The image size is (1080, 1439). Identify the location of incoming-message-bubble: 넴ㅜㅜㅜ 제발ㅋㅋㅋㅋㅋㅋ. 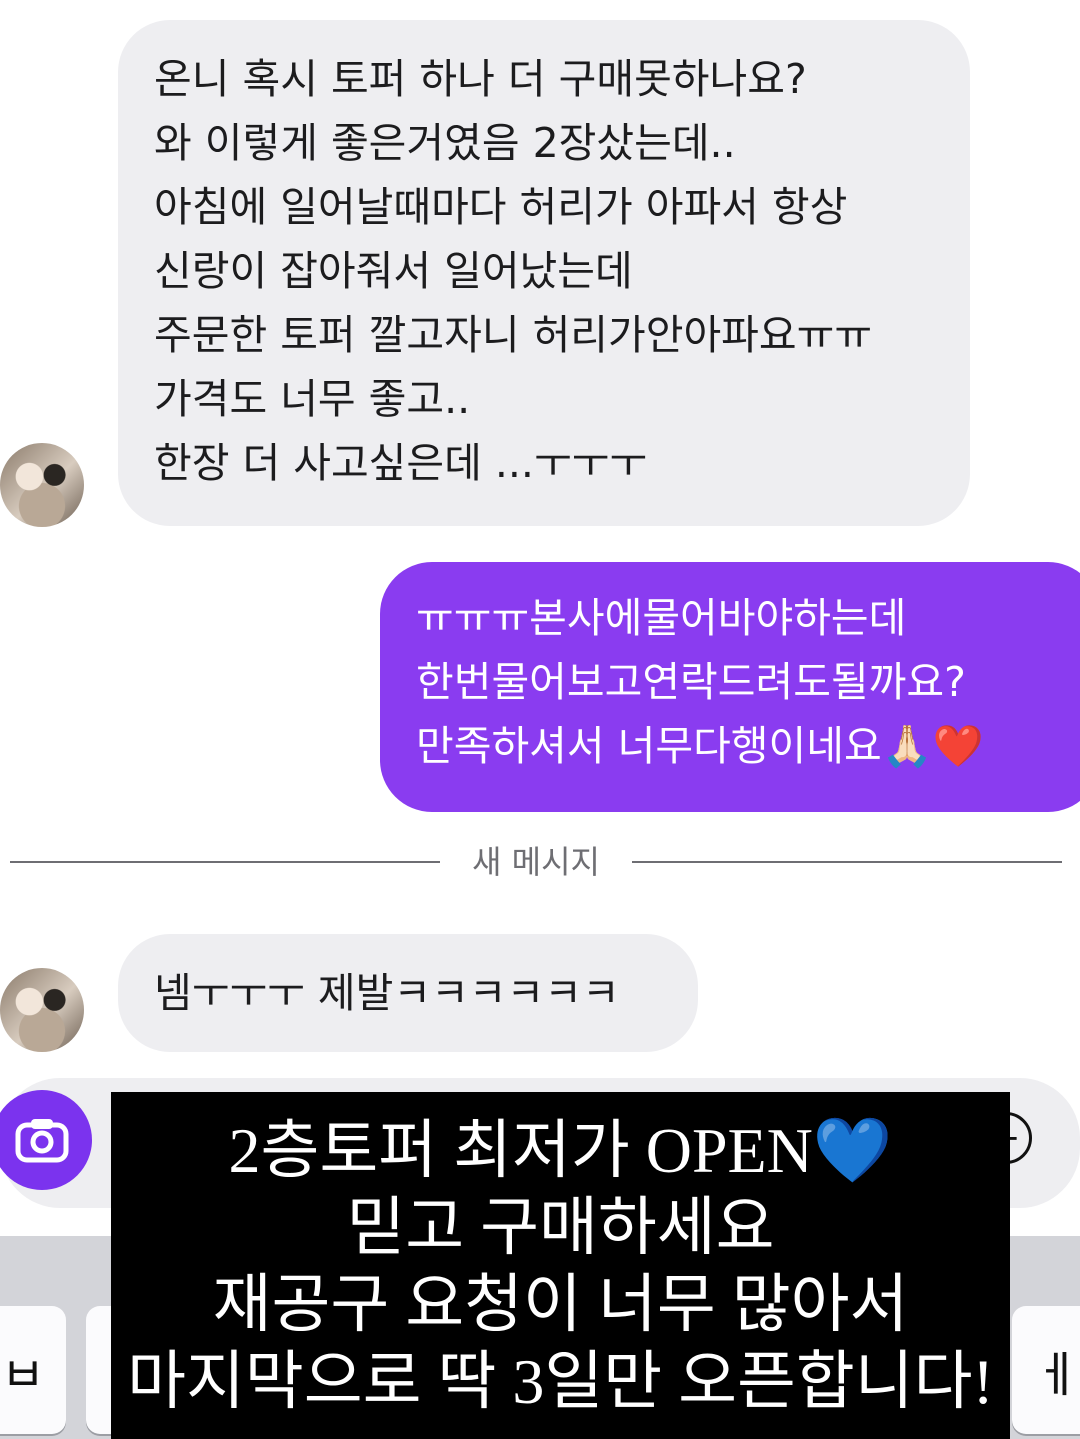
(408, 993).